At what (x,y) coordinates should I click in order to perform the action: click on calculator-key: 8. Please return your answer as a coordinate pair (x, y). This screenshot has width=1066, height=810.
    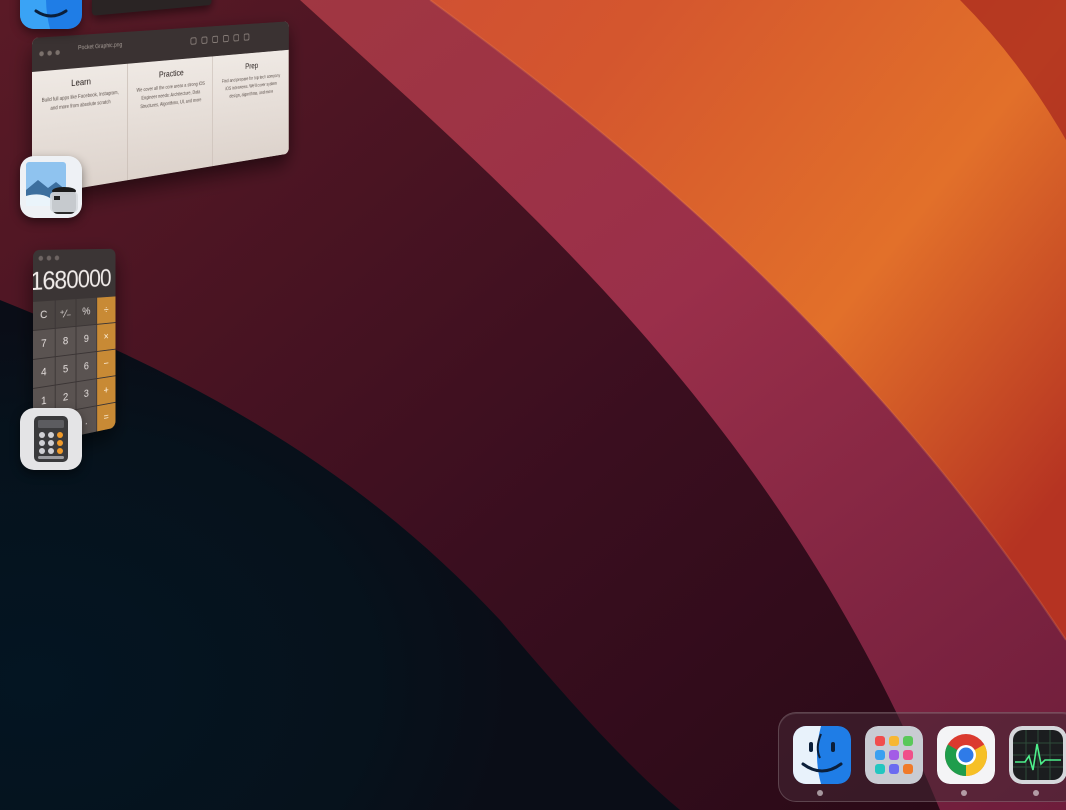
    Looking at the image, I should click on (65, 341).